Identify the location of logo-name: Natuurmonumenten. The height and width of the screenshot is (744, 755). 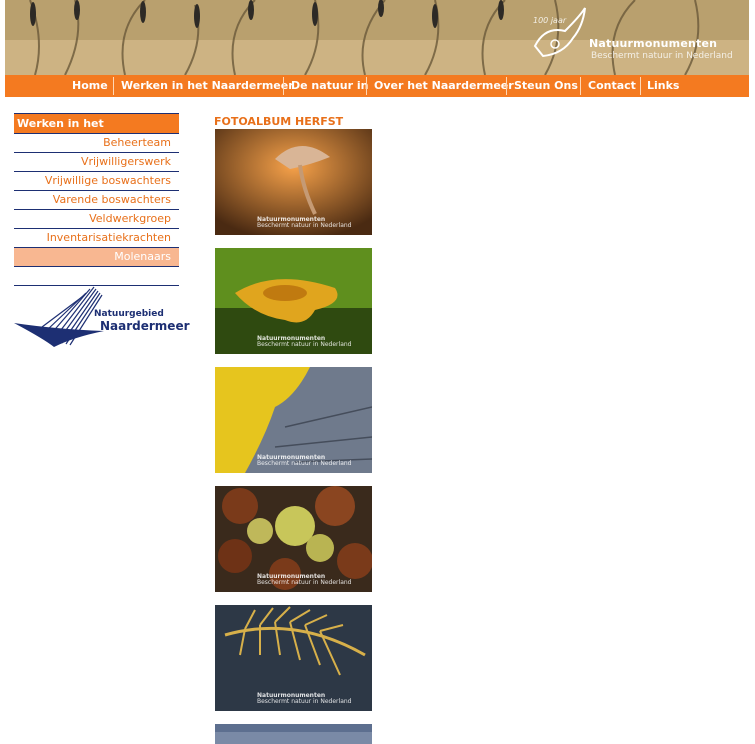
(653, 43).